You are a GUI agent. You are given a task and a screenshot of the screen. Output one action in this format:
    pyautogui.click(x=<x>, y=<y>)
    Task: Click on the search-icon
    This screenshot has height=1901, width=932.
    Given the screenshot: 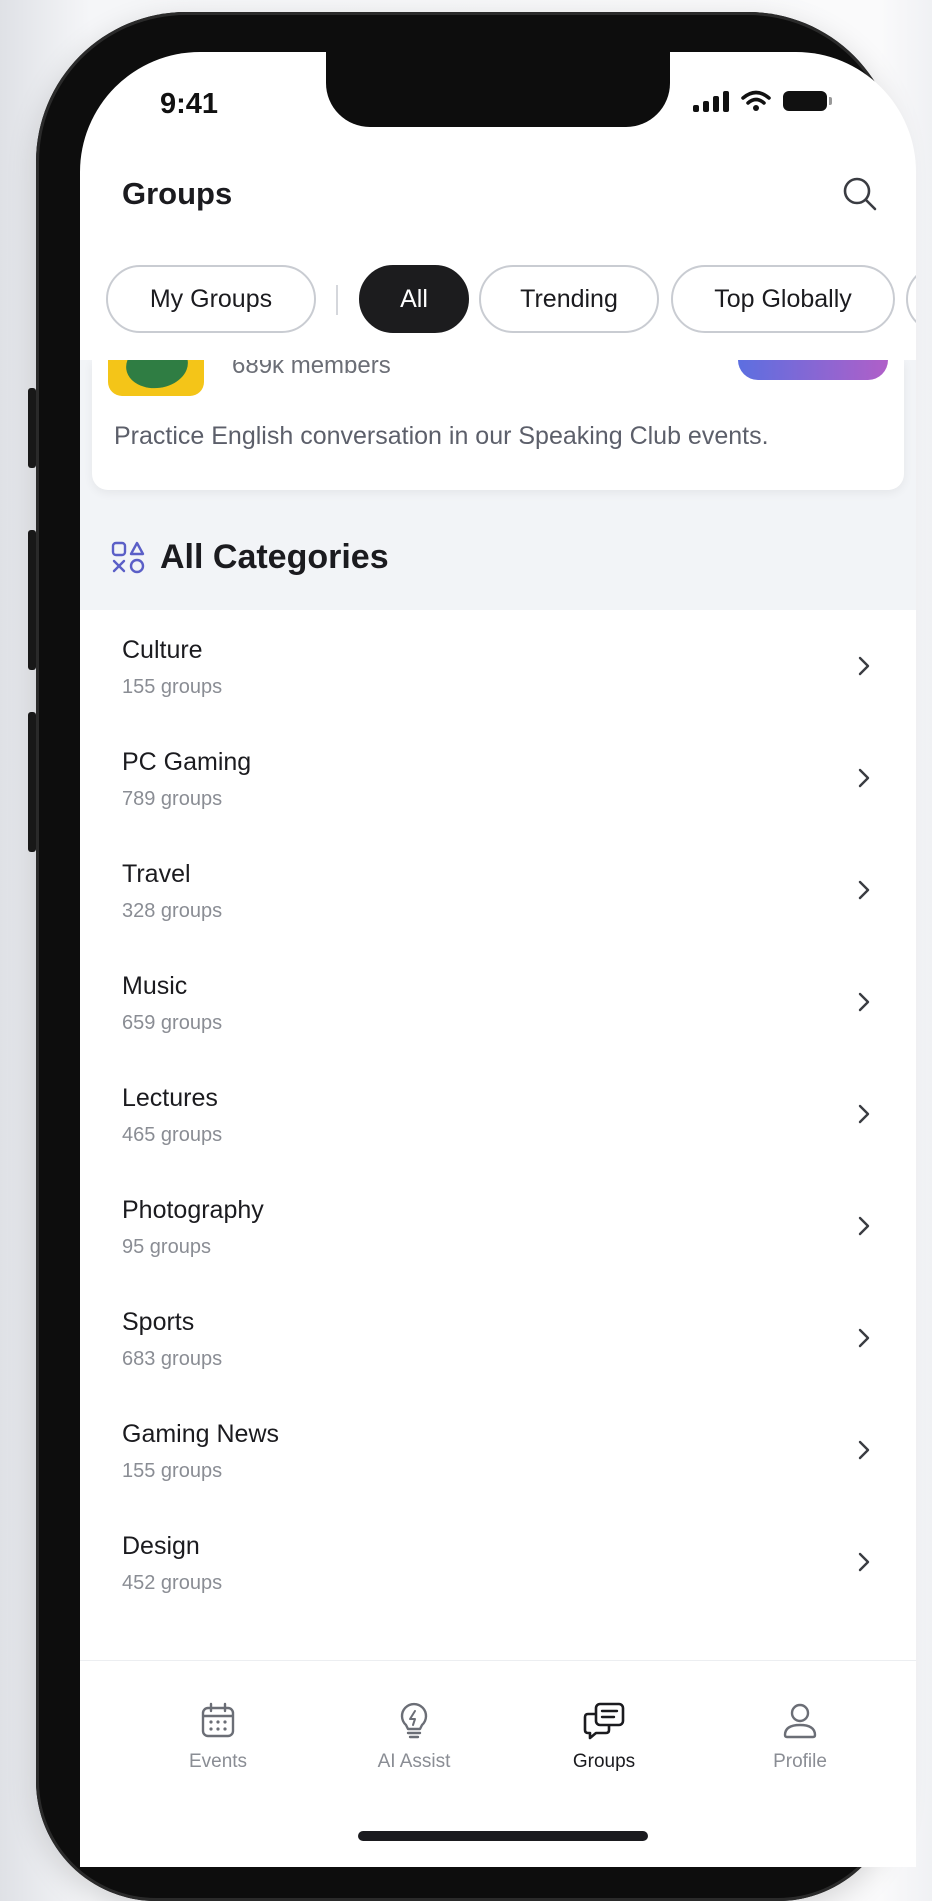 What is the action you would take?
    pyautogui.click(x=860, y=194)
    